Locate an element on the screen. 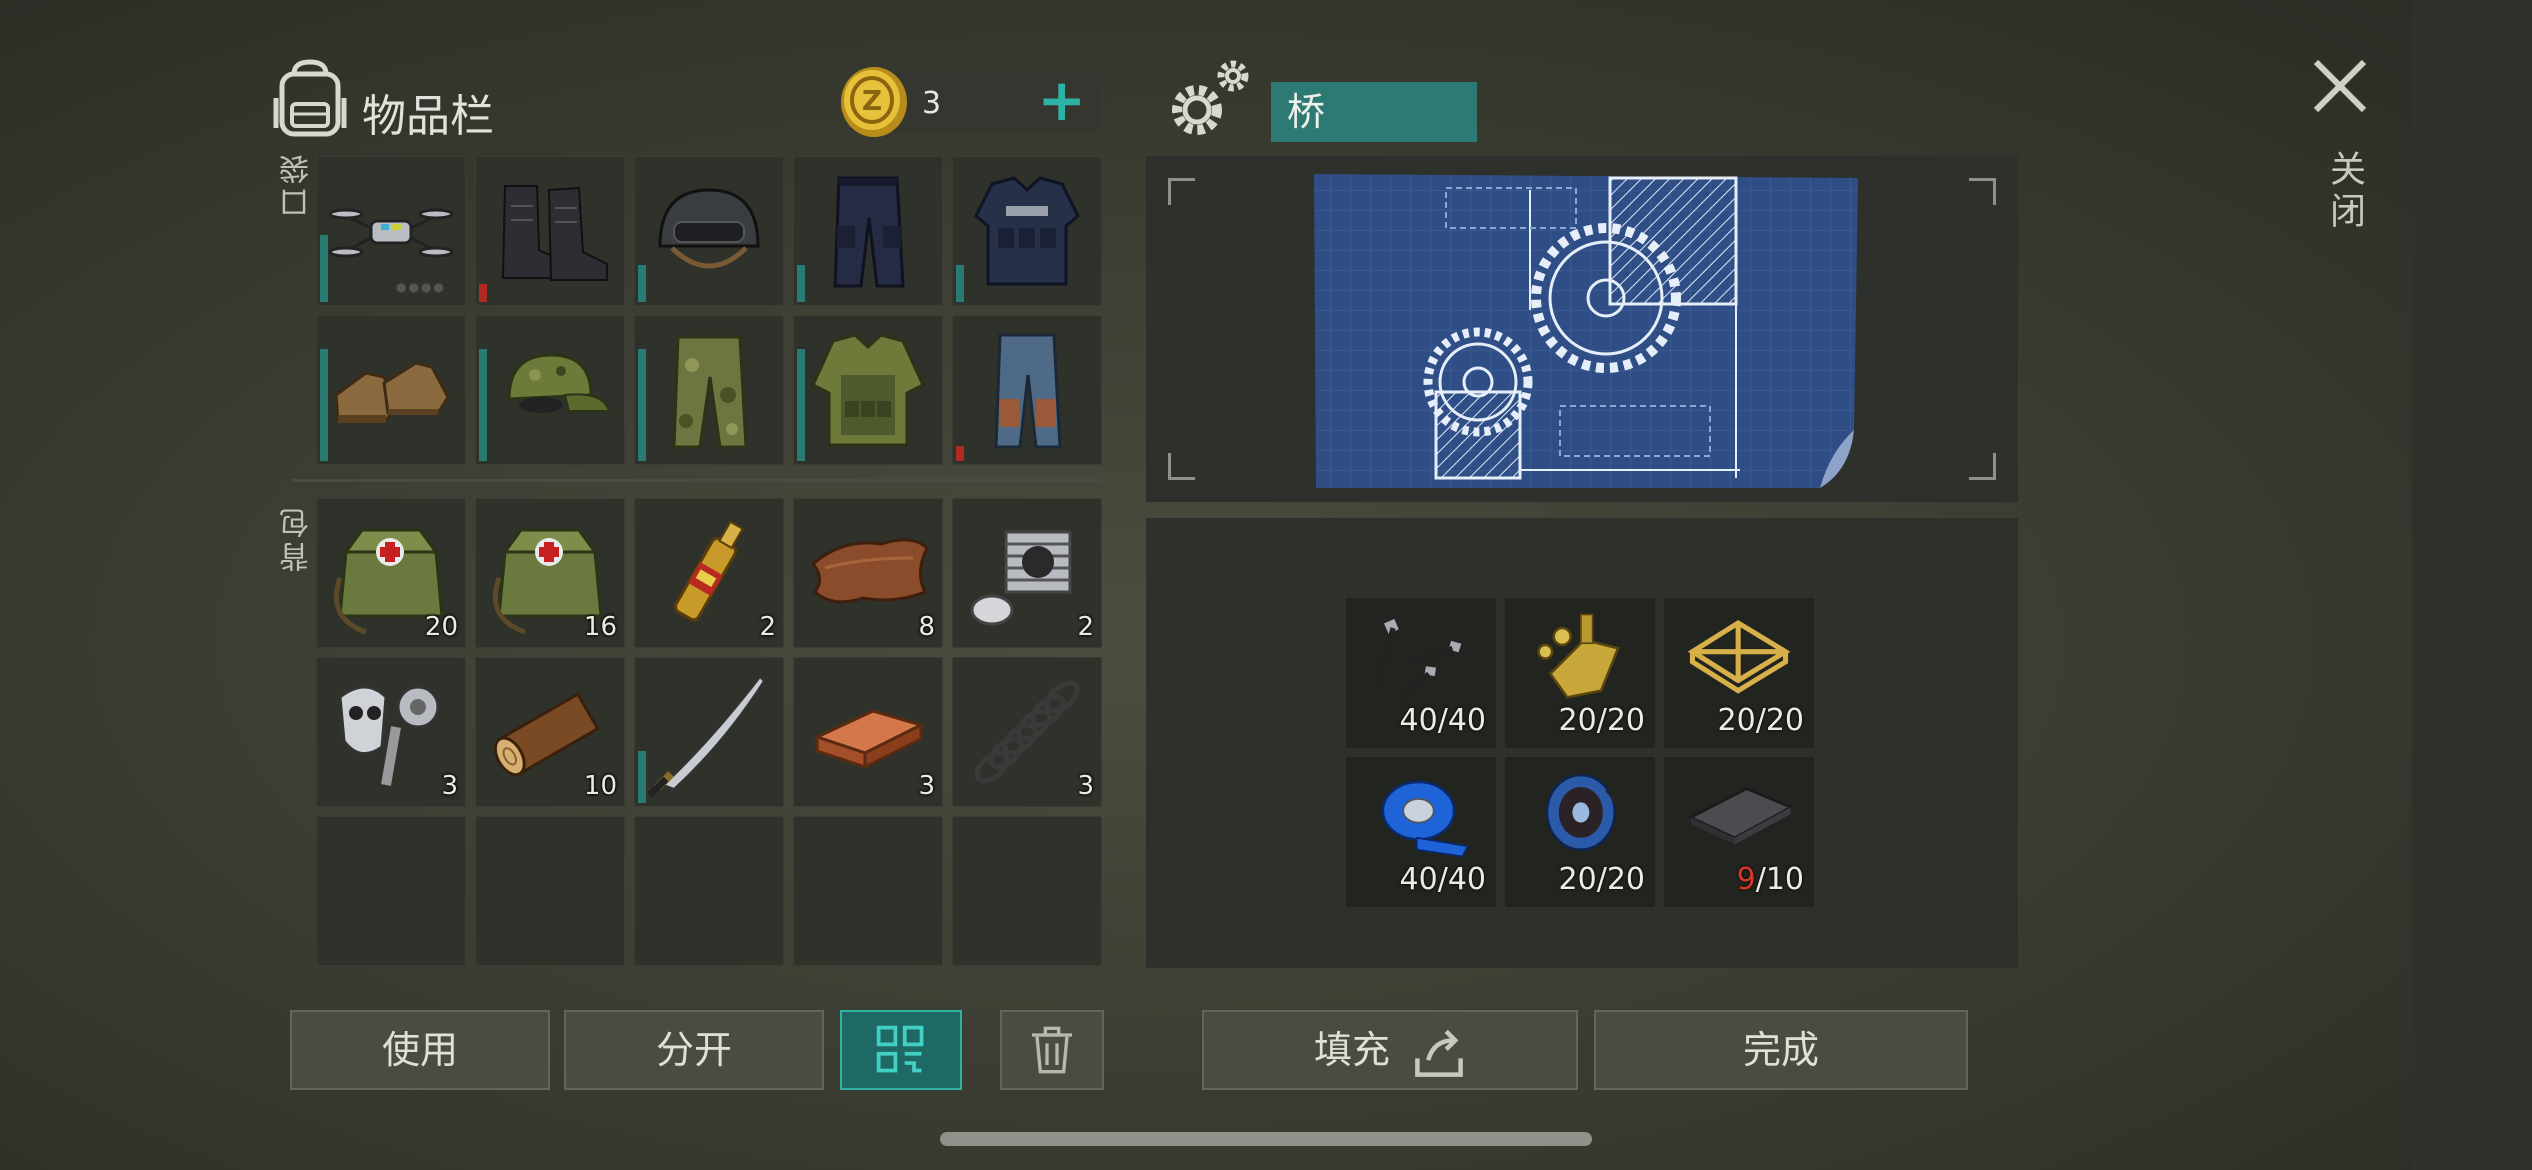  materials-panel: 40/40 20/20 20/20 40/40 20/20 9/10 is located at coordinates (1582, 743).